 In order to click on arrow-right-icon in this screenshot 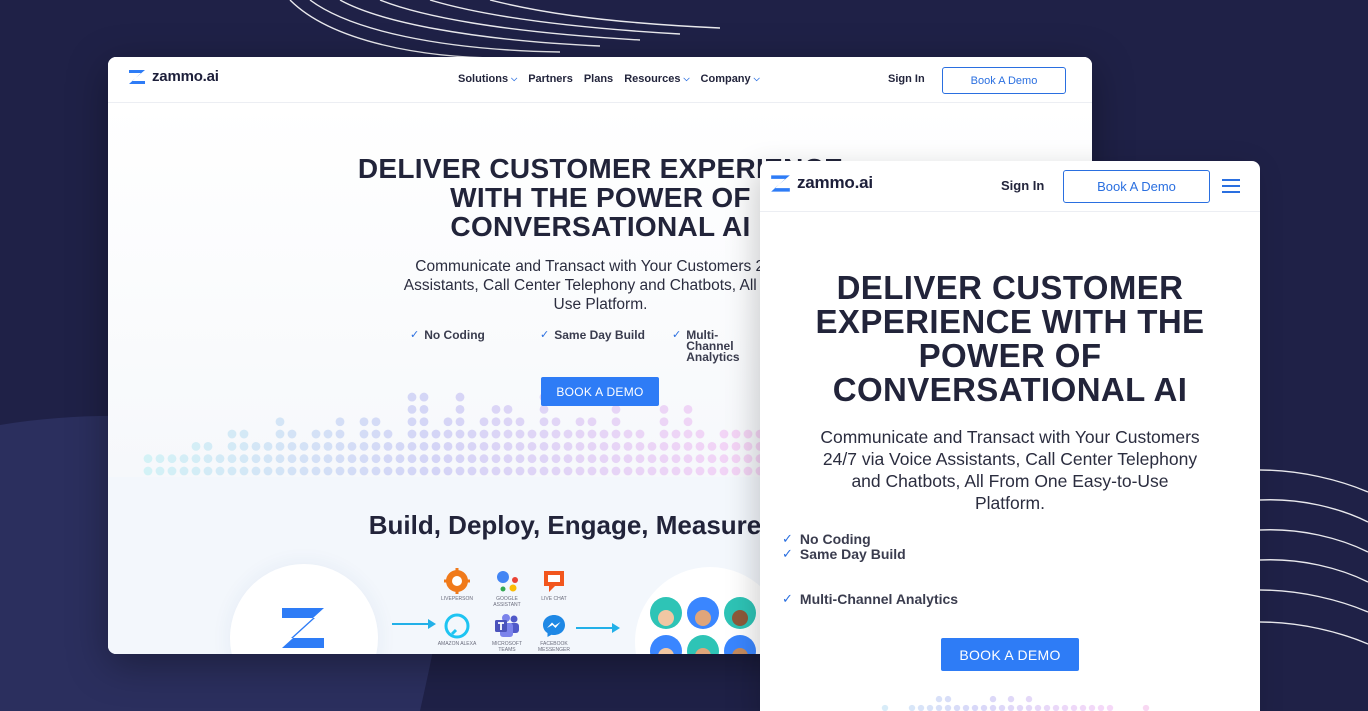, I will do `click(414, 624)`.